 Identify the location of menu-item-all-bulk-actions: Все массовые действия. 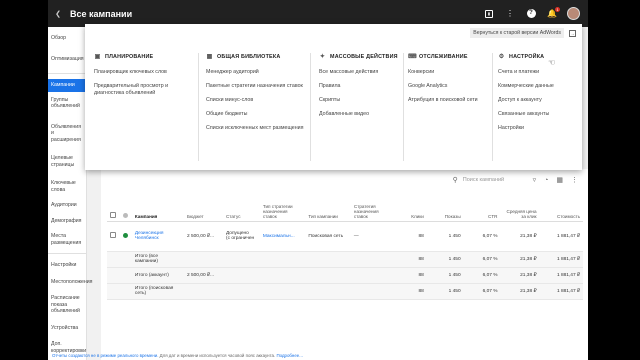
(360, 72).